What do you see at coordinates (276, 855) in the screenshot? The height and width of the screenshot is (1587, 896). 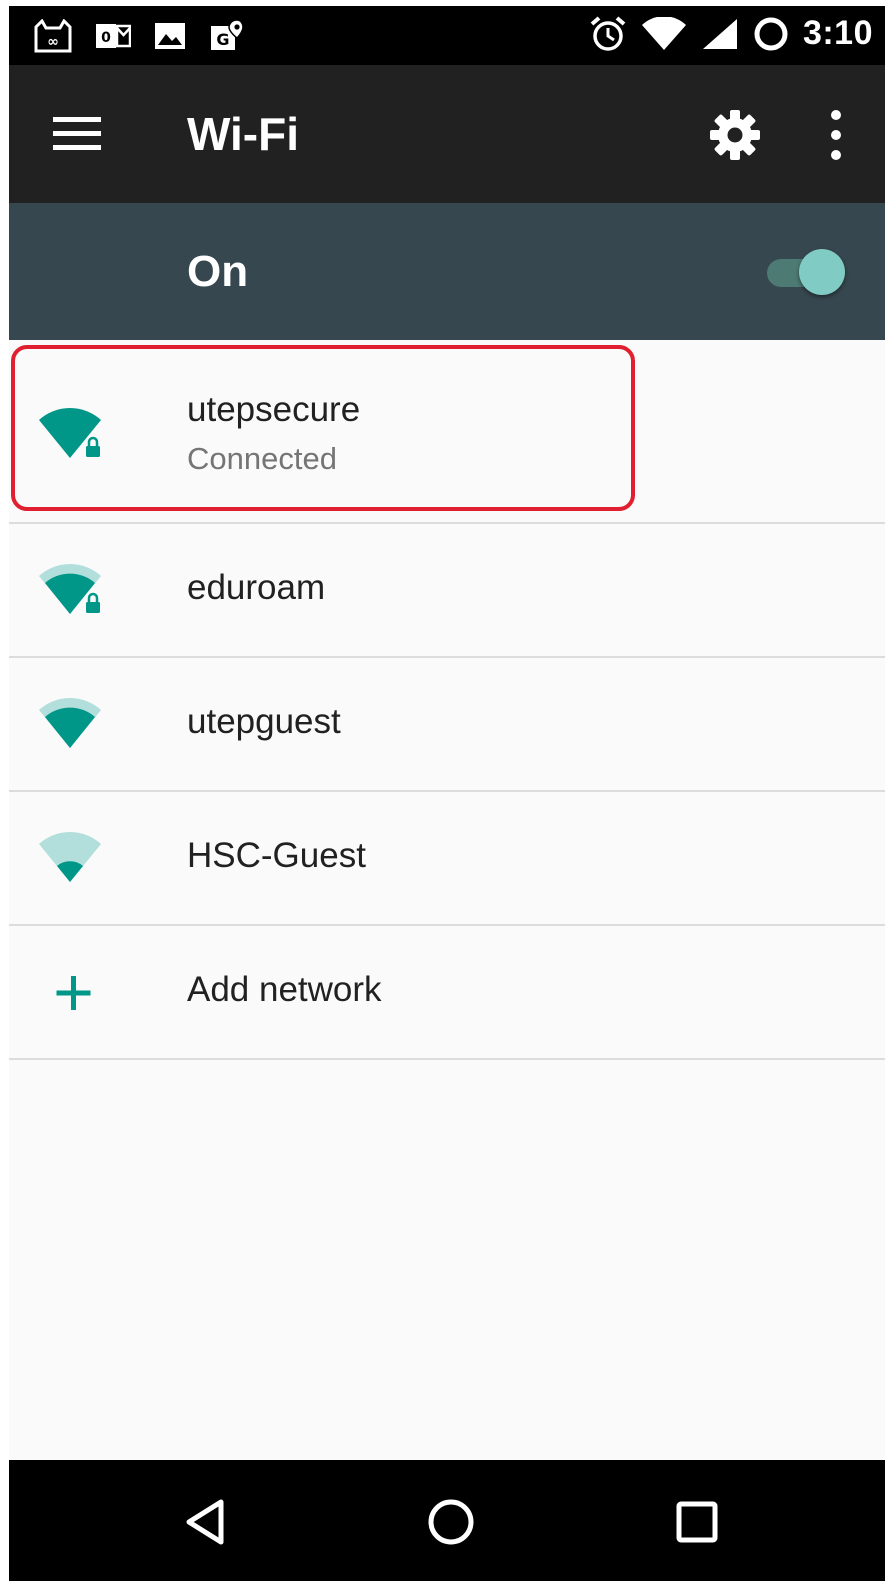 I see `network-ssid: HSC-Guest` at bounding box center [276, 855].